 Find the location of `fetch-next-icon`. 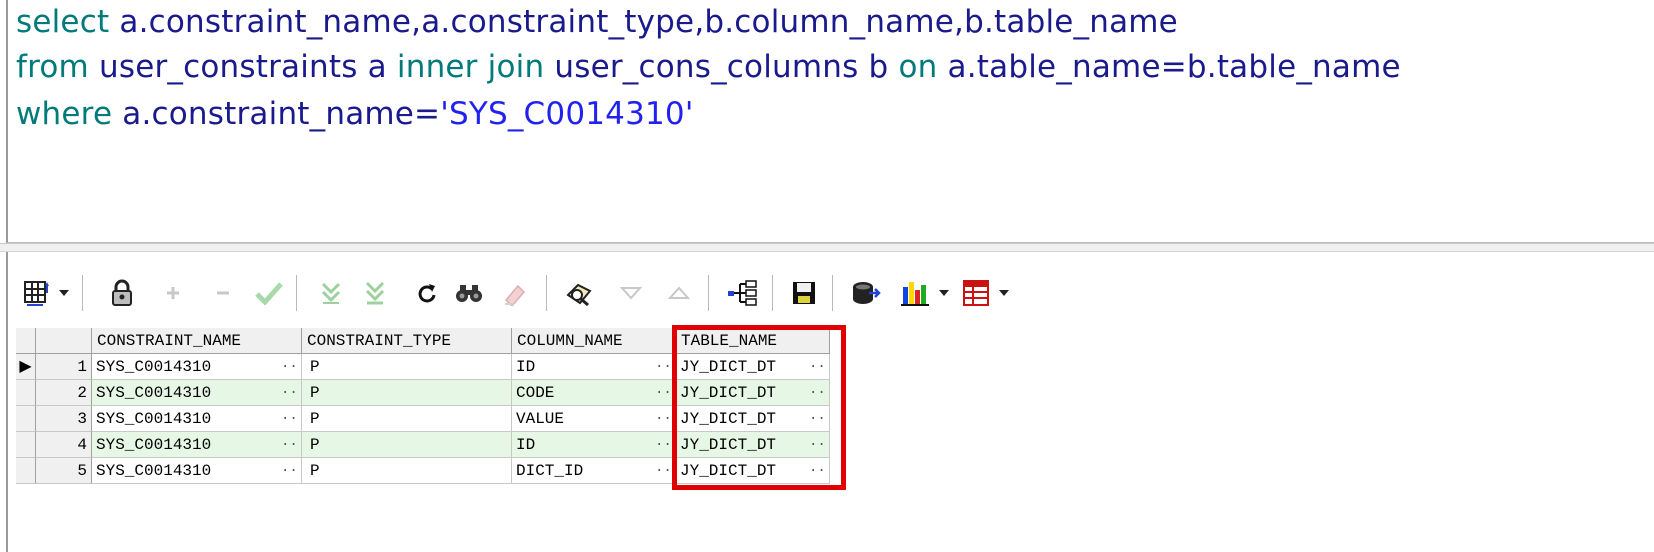

fetch-next-icon is located at coordinates (331, 293).